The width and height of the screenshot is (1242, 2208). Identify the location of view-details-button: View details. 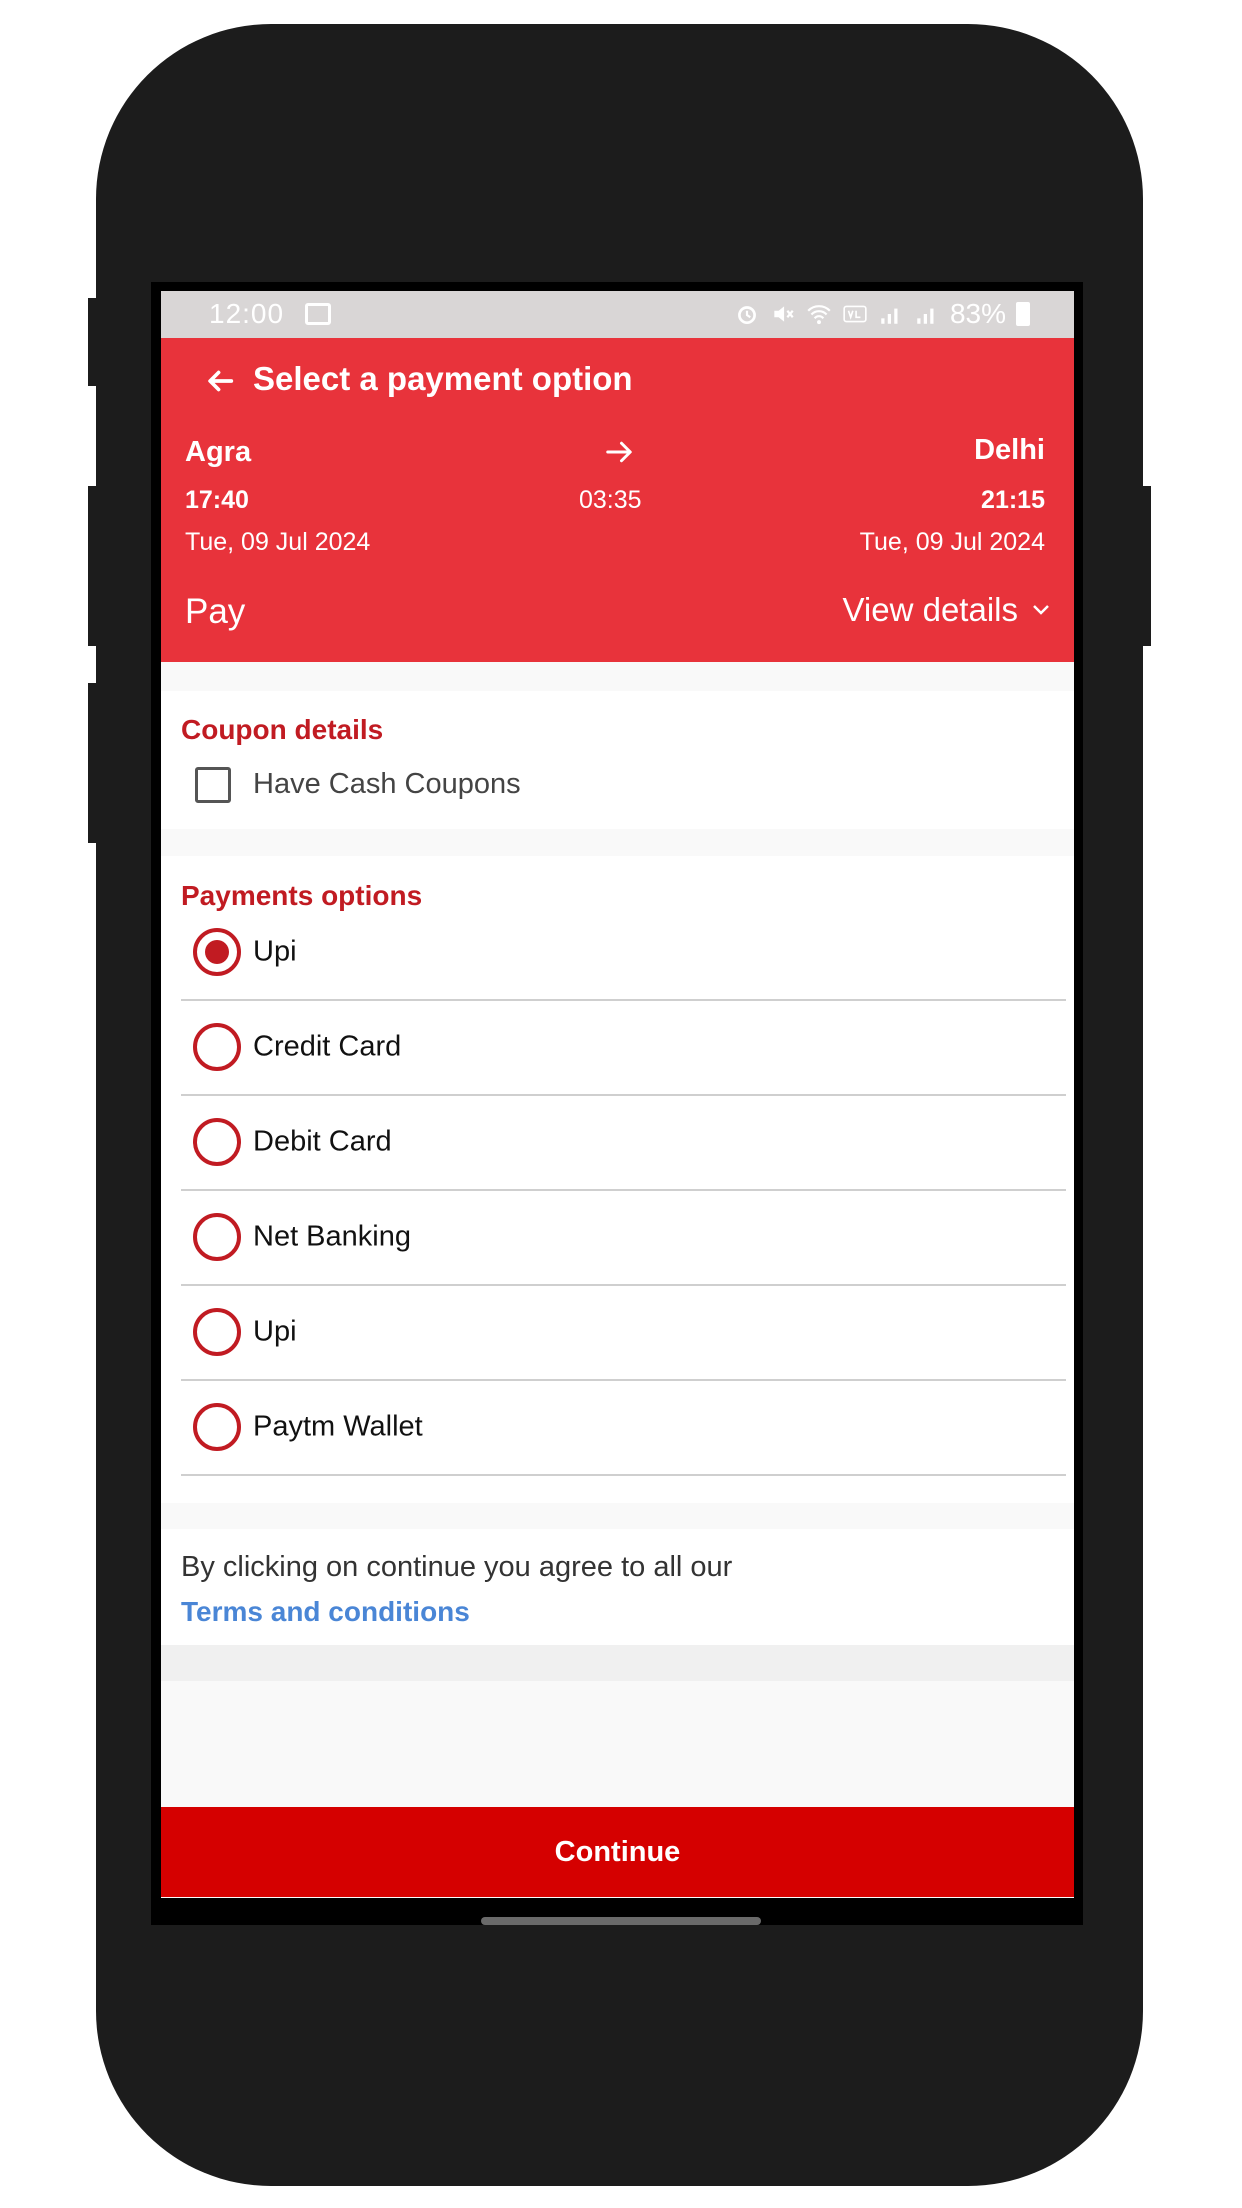
(947, 610).